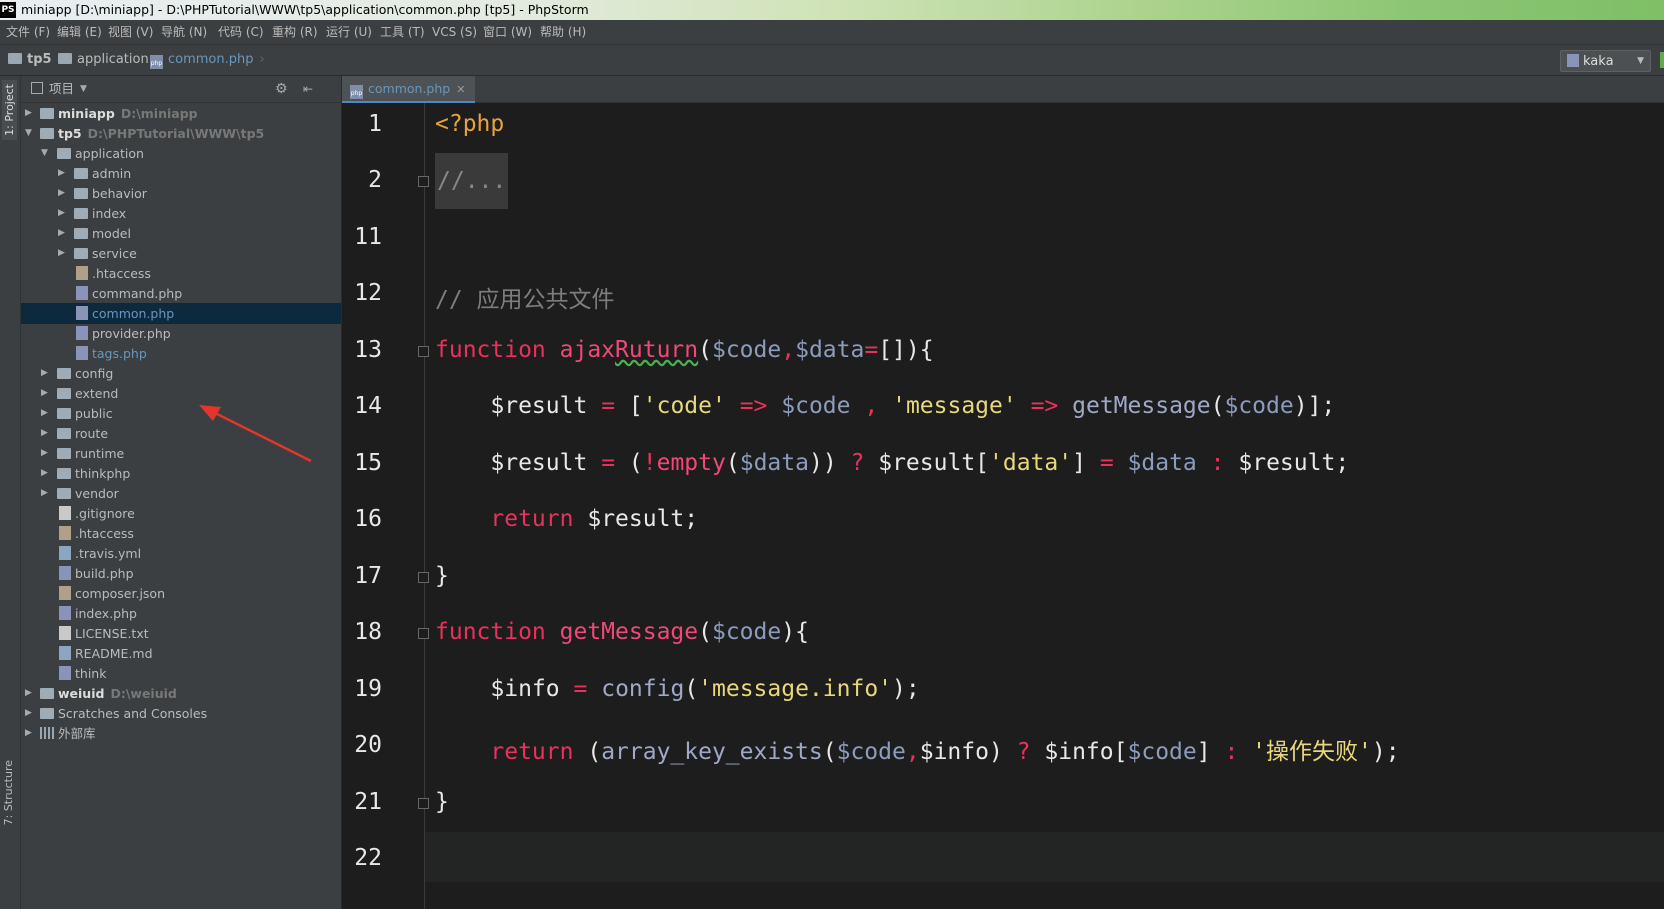 Image resolution: width=1664 pixels, height=909 pixels. What do you see at coordinates (470, 124) in the screenshot?
I see `code-line-1: <?php` at bounding box center [470, 124].